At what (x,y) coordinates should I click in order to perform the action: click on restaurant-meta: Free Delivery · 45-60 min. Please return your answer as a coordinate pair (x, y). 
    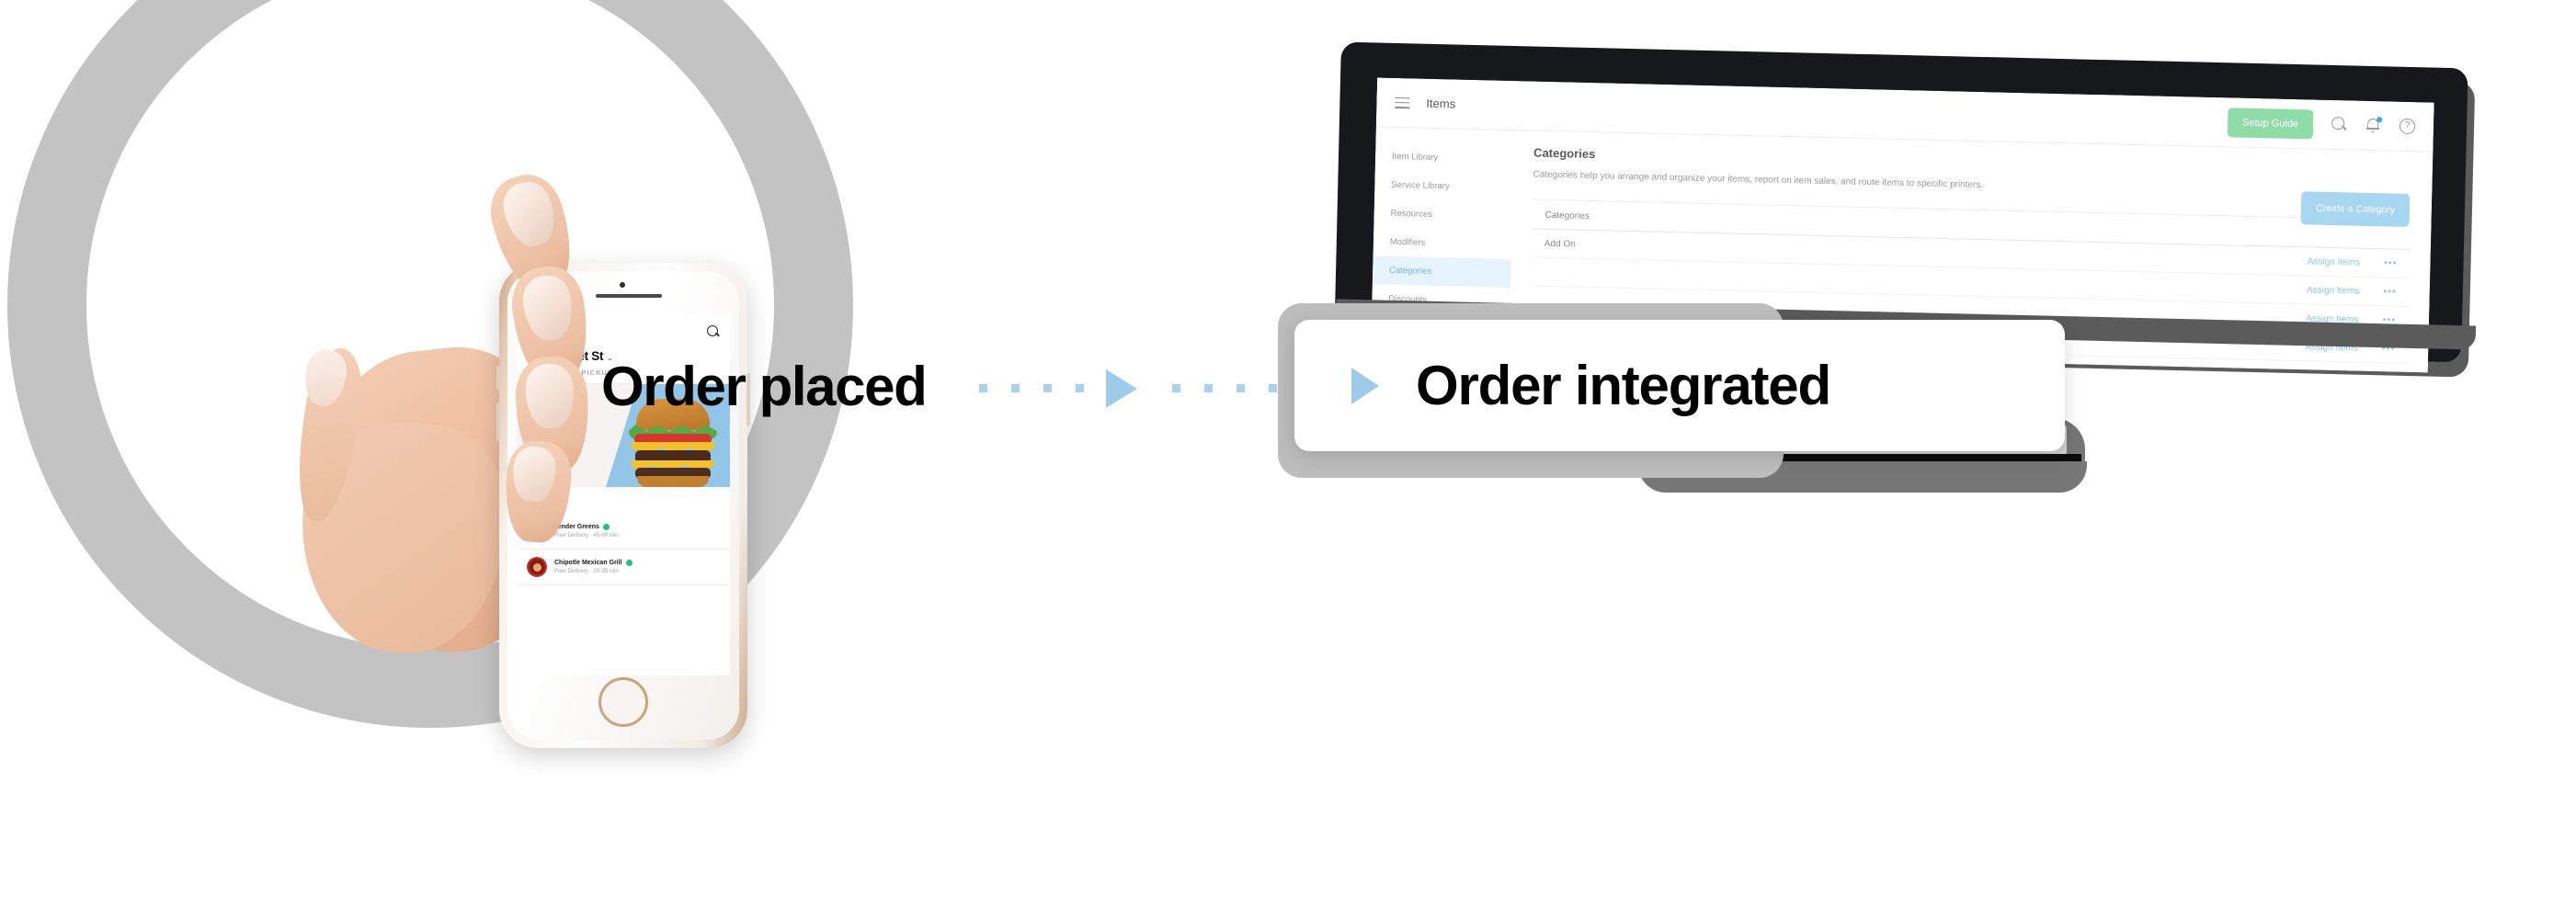
    Looking at the image, I should click on (586, 535).